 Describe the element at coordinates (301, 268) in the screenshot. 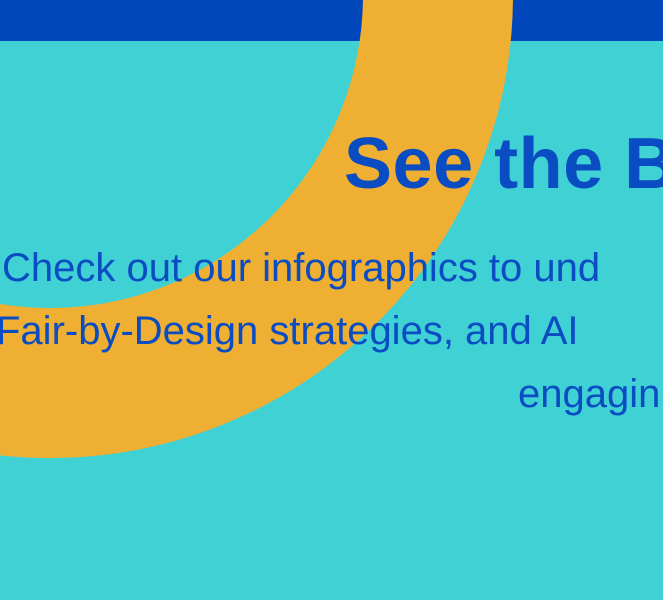

I see `intro-line-1: Check out our infographics to und` at that location.